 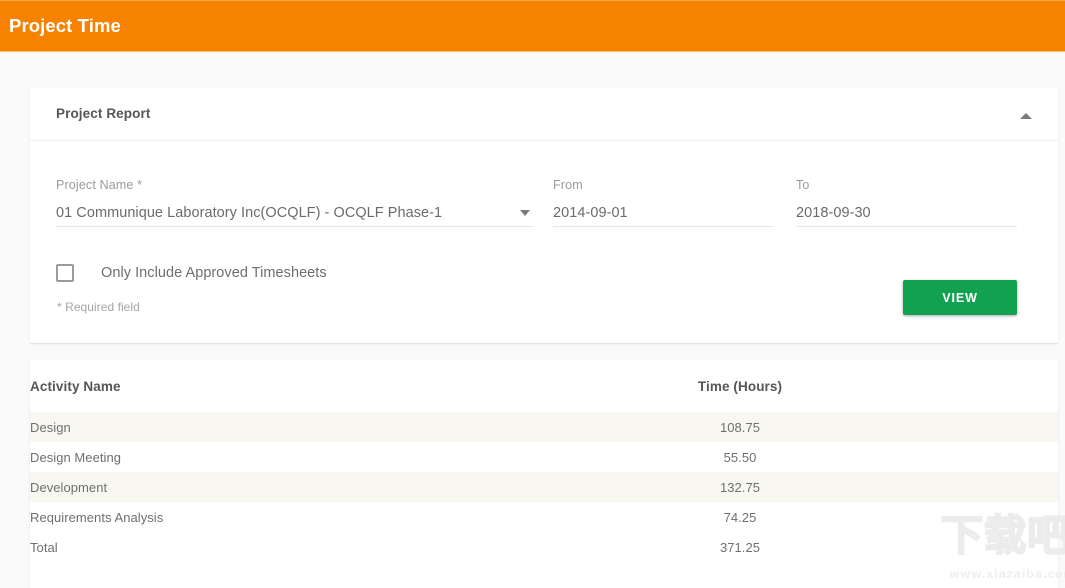 What do you see at coordinates (663, 202) in the screenshot?
I see `from-date-field: From 2014-09-01` at bounding box center [663, 202].